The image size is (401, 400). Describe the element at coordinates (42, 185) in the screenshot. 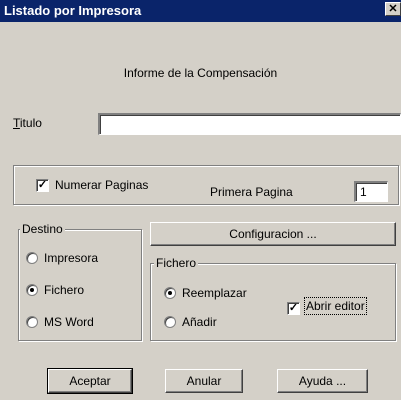

I see `numerar-paginas-checkbox: ✓` at that location.